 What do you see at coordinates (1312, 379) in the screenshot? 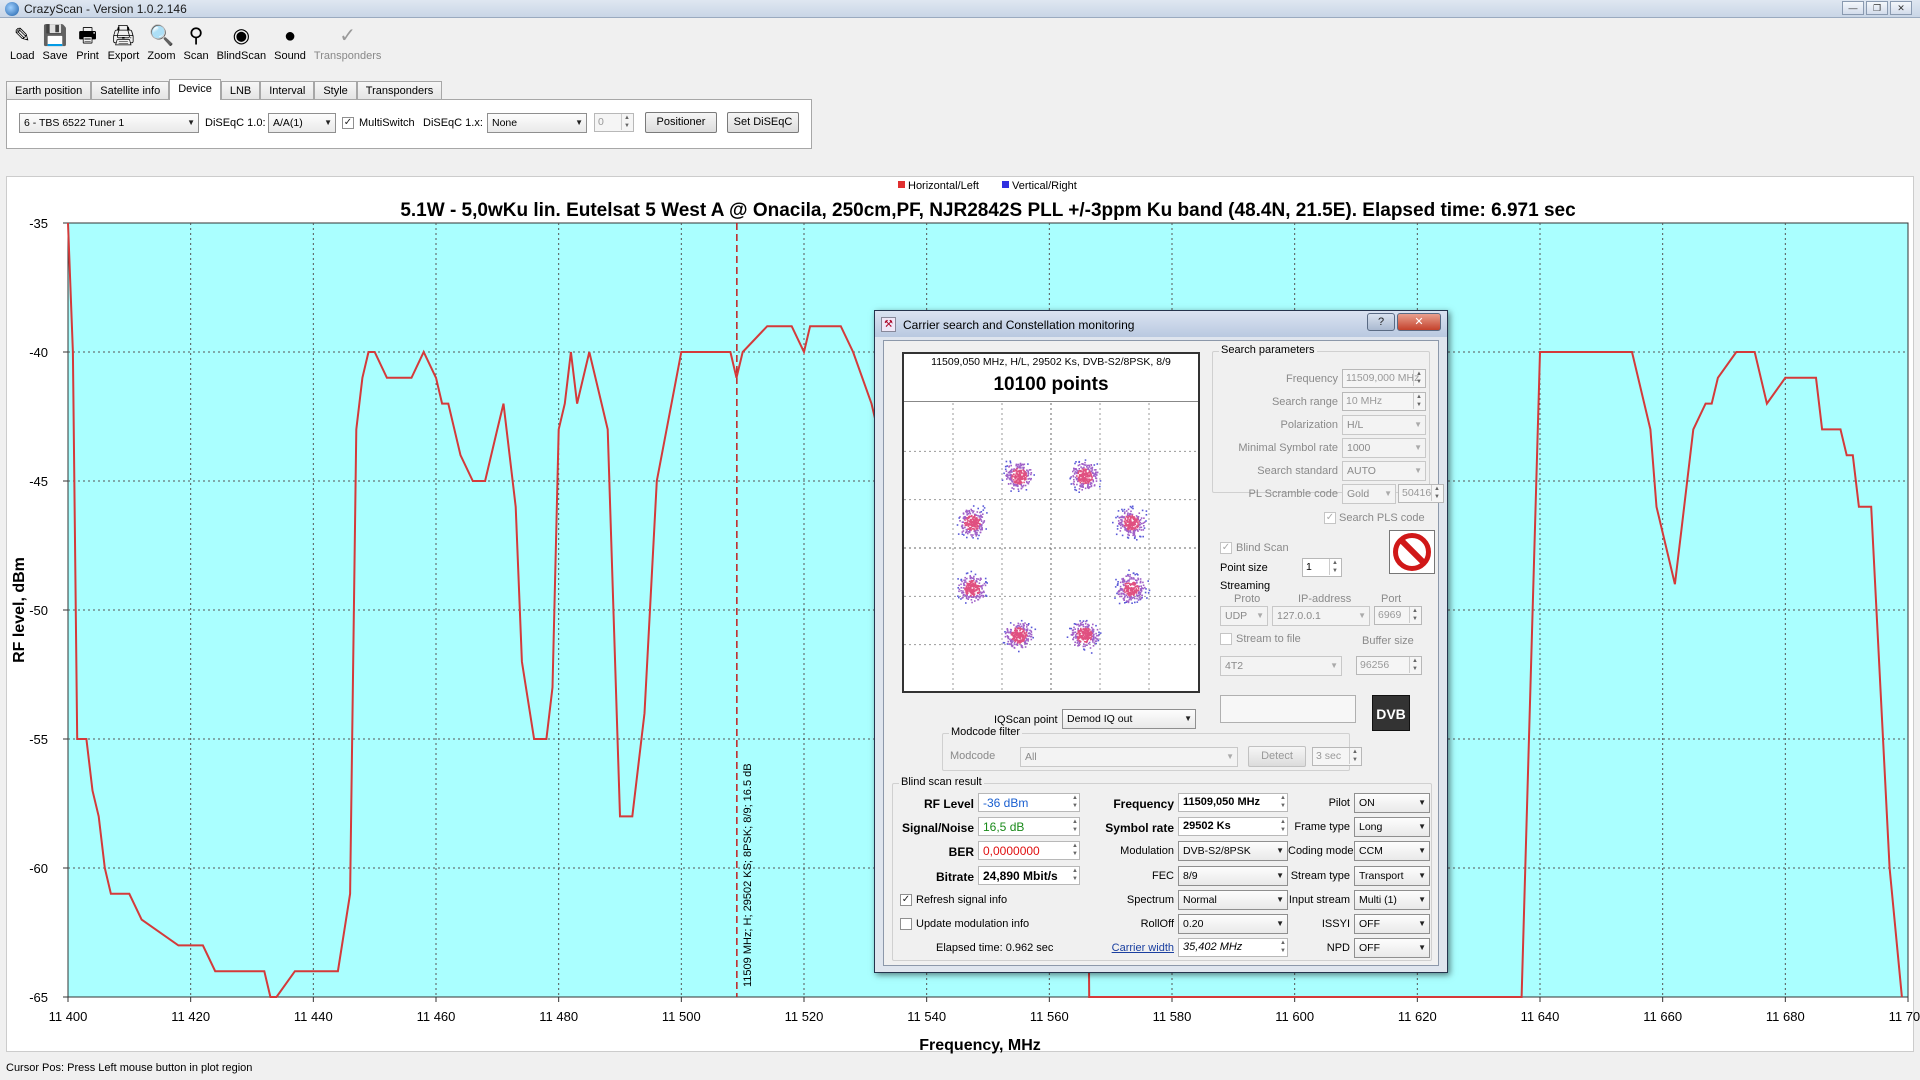
I see `frequency-param-label: Frequency` at bounding box center [1312, 379].